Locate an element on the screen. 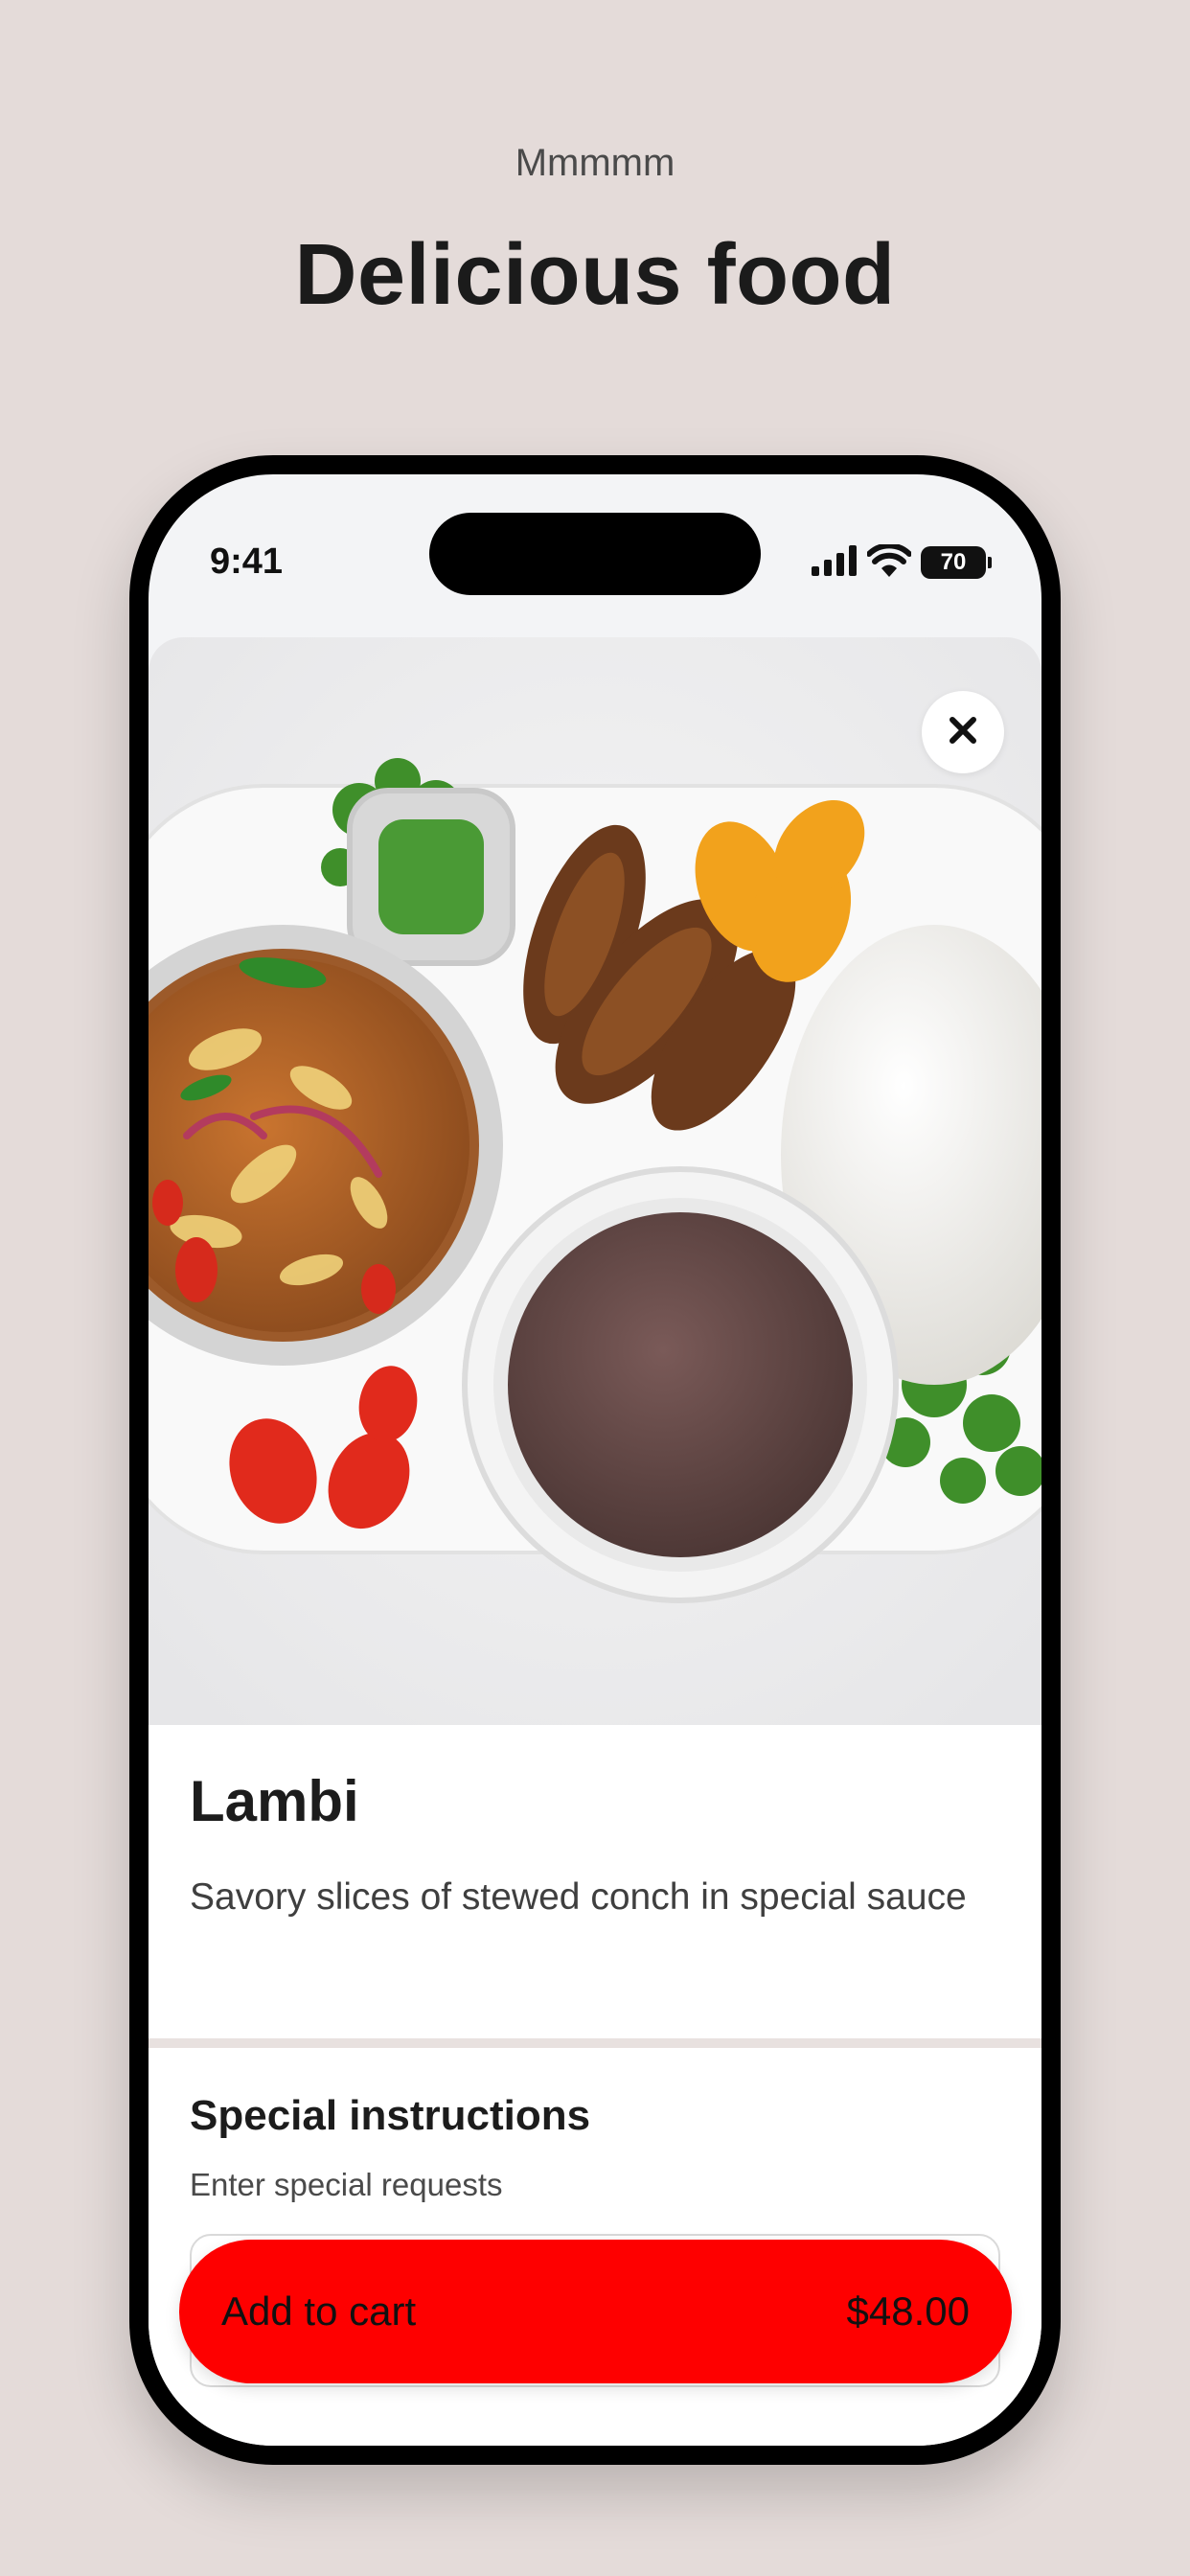 This screenshot has height=2576, width=1190. page-eyebrow: Mmmmm is located at coordinates (595, 163).